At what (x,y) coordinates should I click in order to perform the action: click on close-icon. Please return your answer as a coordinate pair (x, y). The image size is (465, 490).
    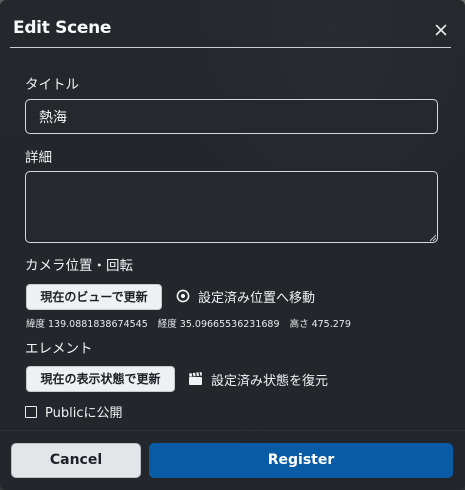
    Looking at the image, I should click on (441, 30).